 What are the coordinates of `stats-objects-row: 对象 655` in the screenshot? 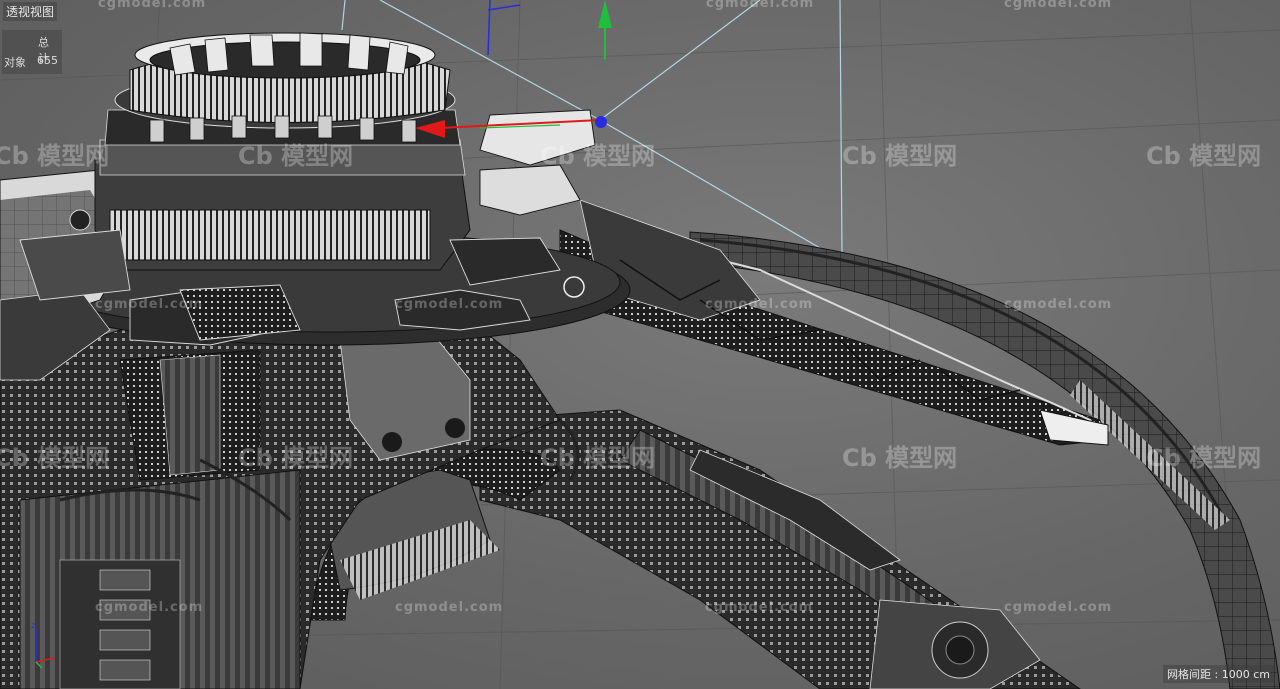 It's located at (31, 62).